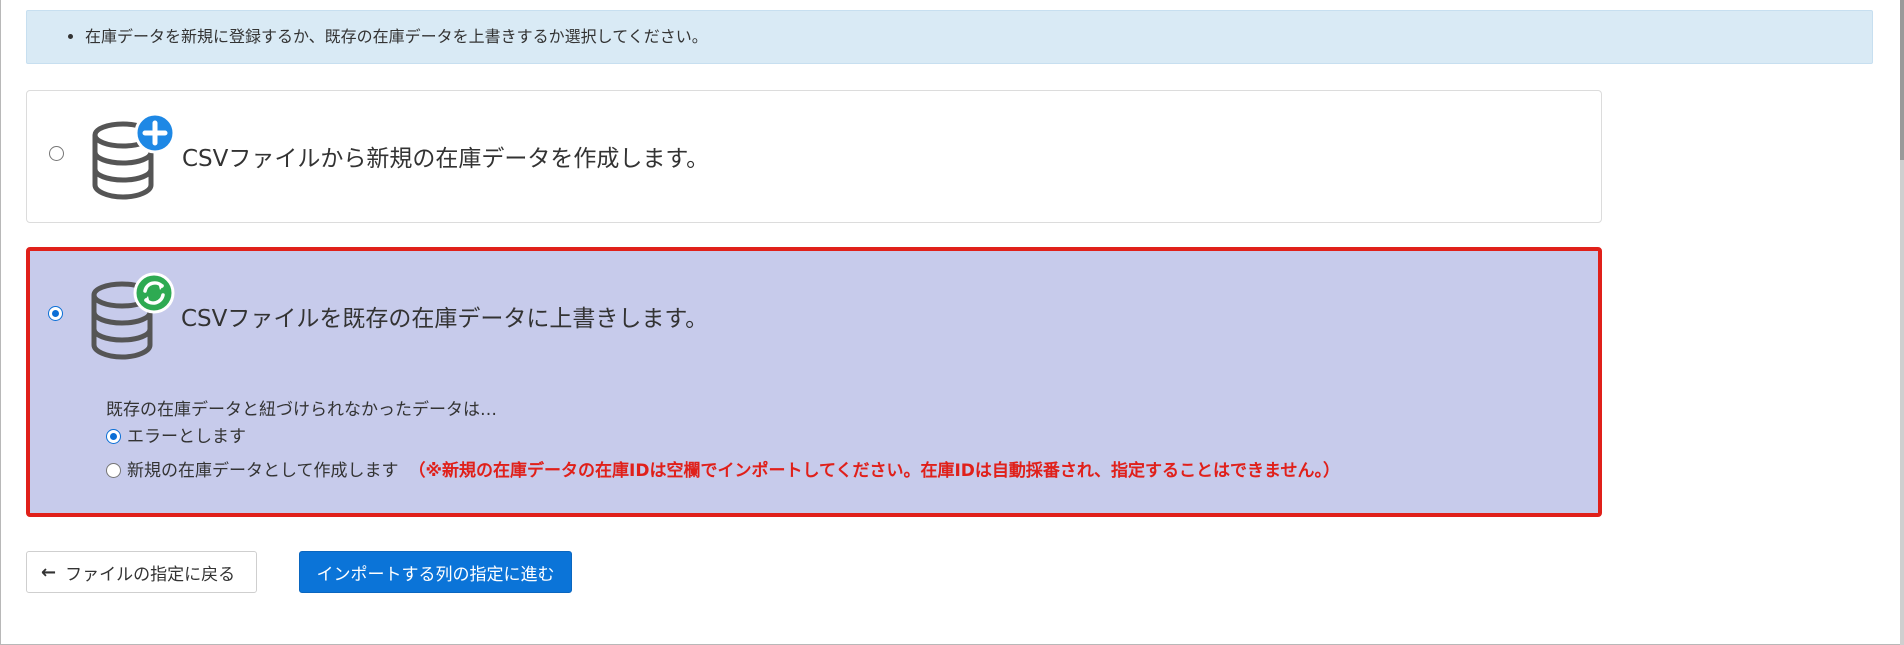 This screenshot has height=645, width=1904. I want to click on arrow-left-icon: ←, so click(49, 572).